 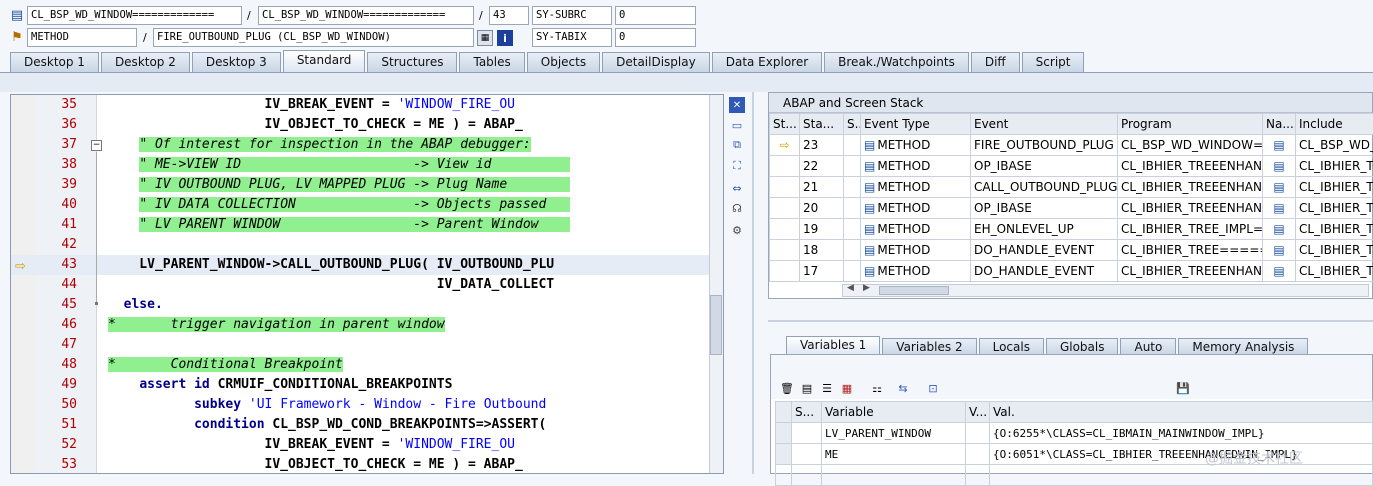 I want to click on code-line: 44 IV_DATA_COLLECT, so click(x=361, y=285).